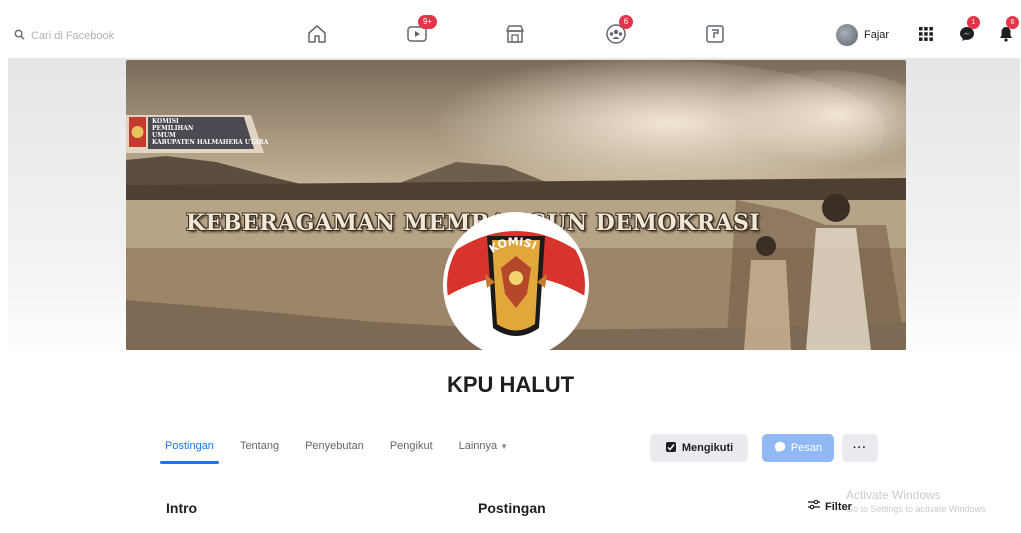 This screenshot has width=1021, height=533. I want to click on caret-down-icon: ▼, so click(504, 446).